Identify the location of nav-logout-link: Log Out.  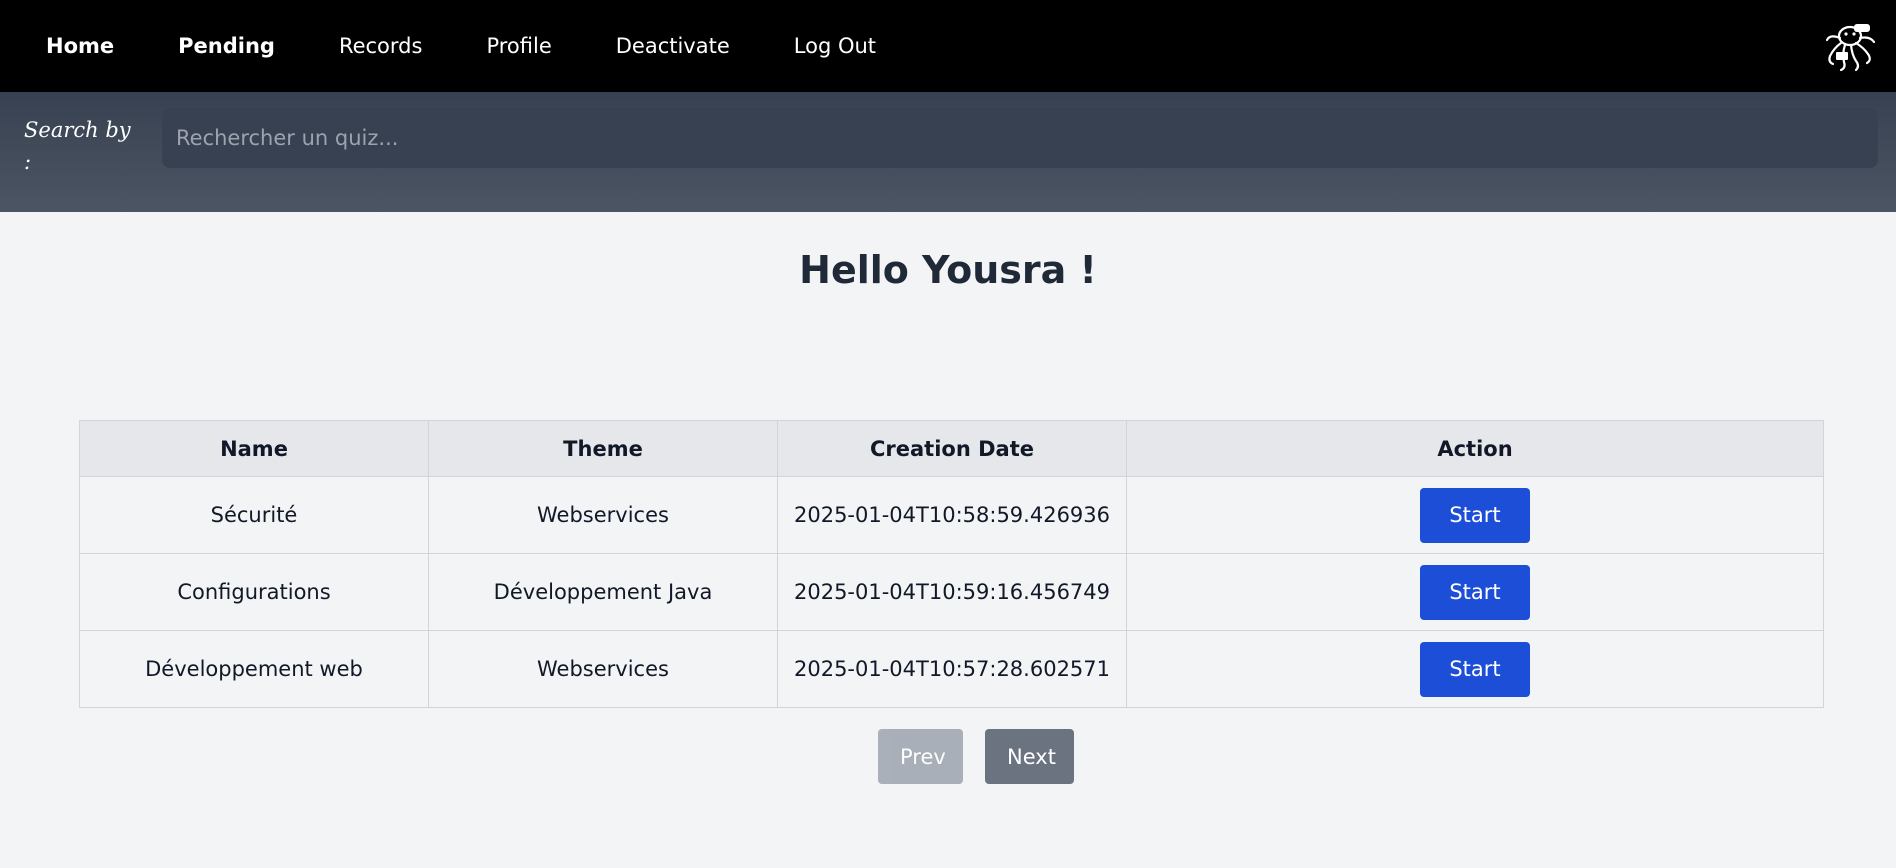
(835, 46).